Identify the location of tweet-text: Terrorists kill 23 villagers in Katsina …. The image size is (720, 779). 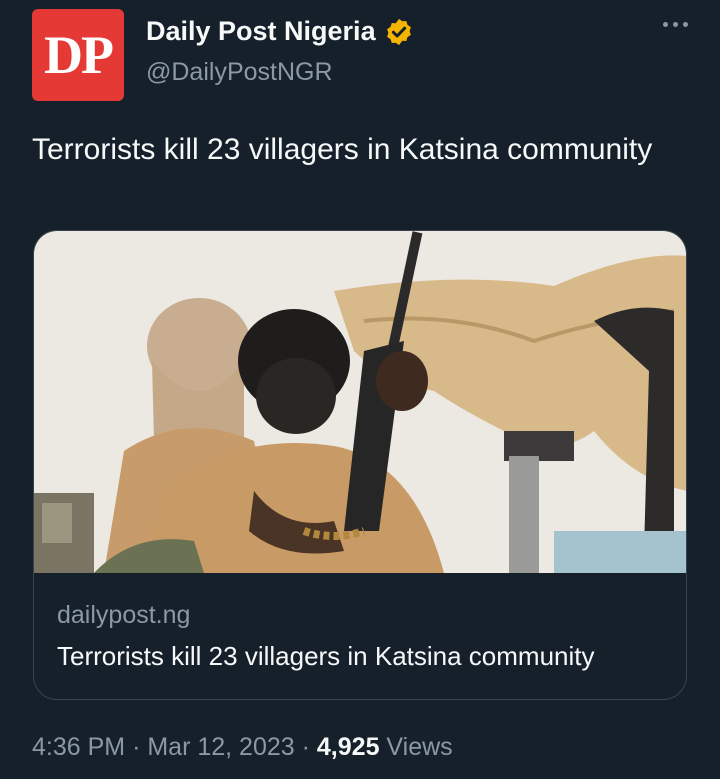
(342, 149).